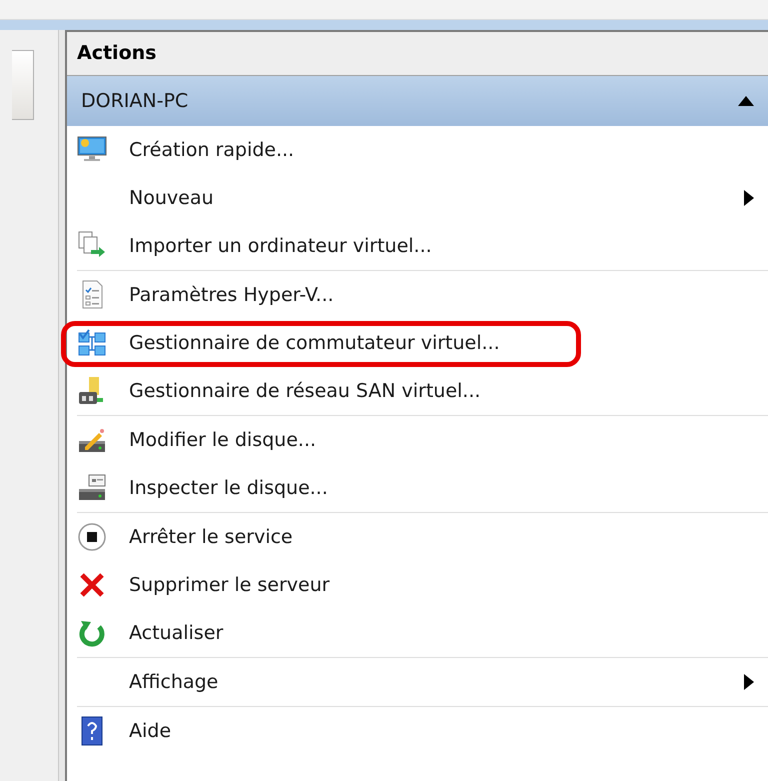 The height and width of the screenshot is (781, 768). What do you see at coordinates (417, 537) in the screenshot?
I see `menu-item: Arrêter le service` at bounding box center [417, 537].